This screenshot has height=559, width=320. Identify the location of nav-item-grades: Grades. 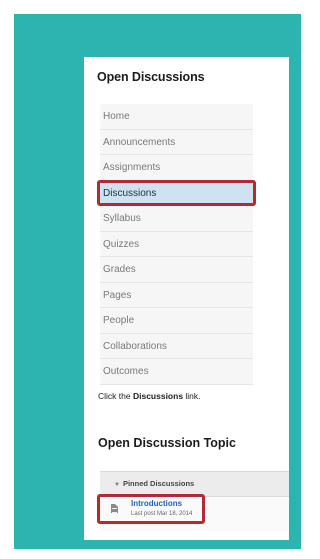
(176, 270).